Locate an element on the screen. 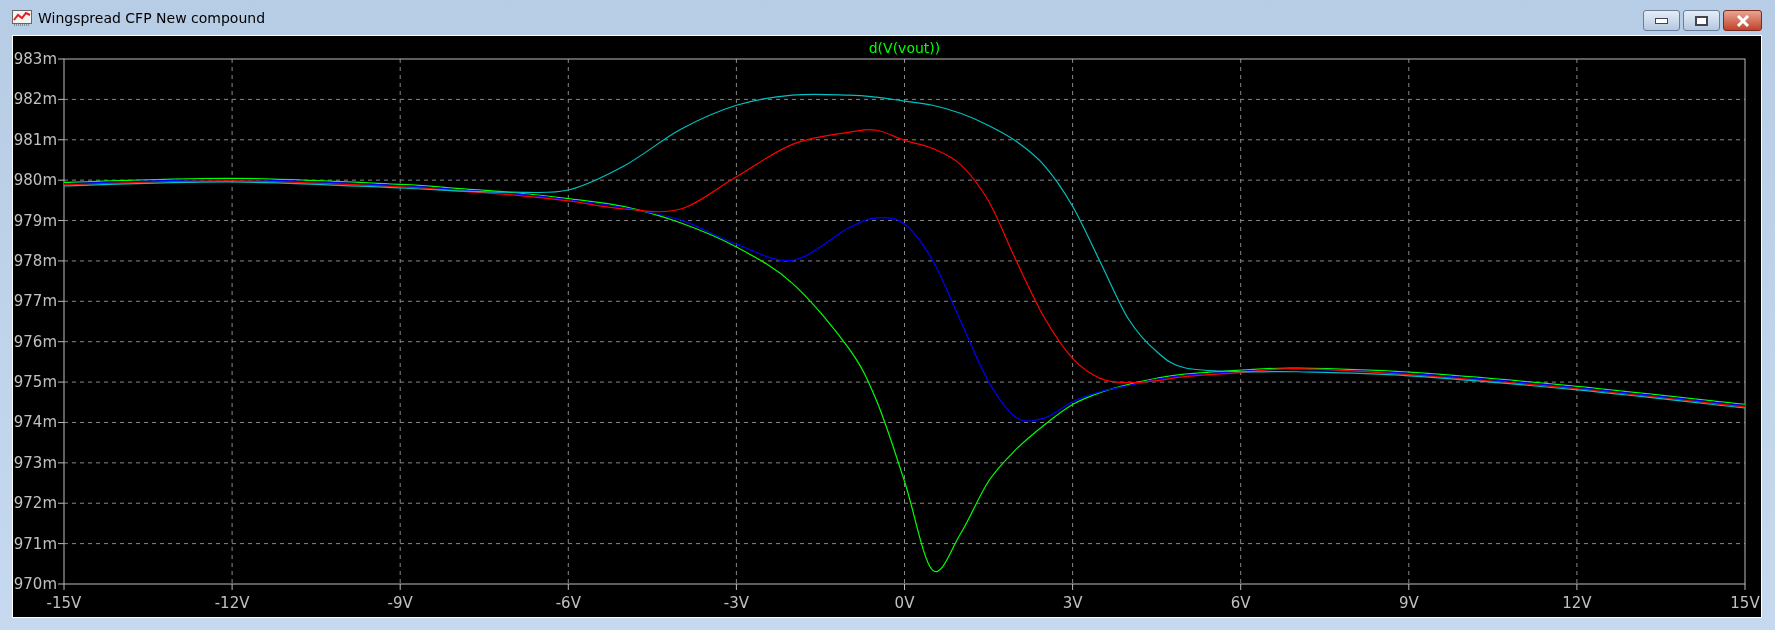 The image size is (1775, 630). y-axis-label: 983m is located at coordinates (35, 59).